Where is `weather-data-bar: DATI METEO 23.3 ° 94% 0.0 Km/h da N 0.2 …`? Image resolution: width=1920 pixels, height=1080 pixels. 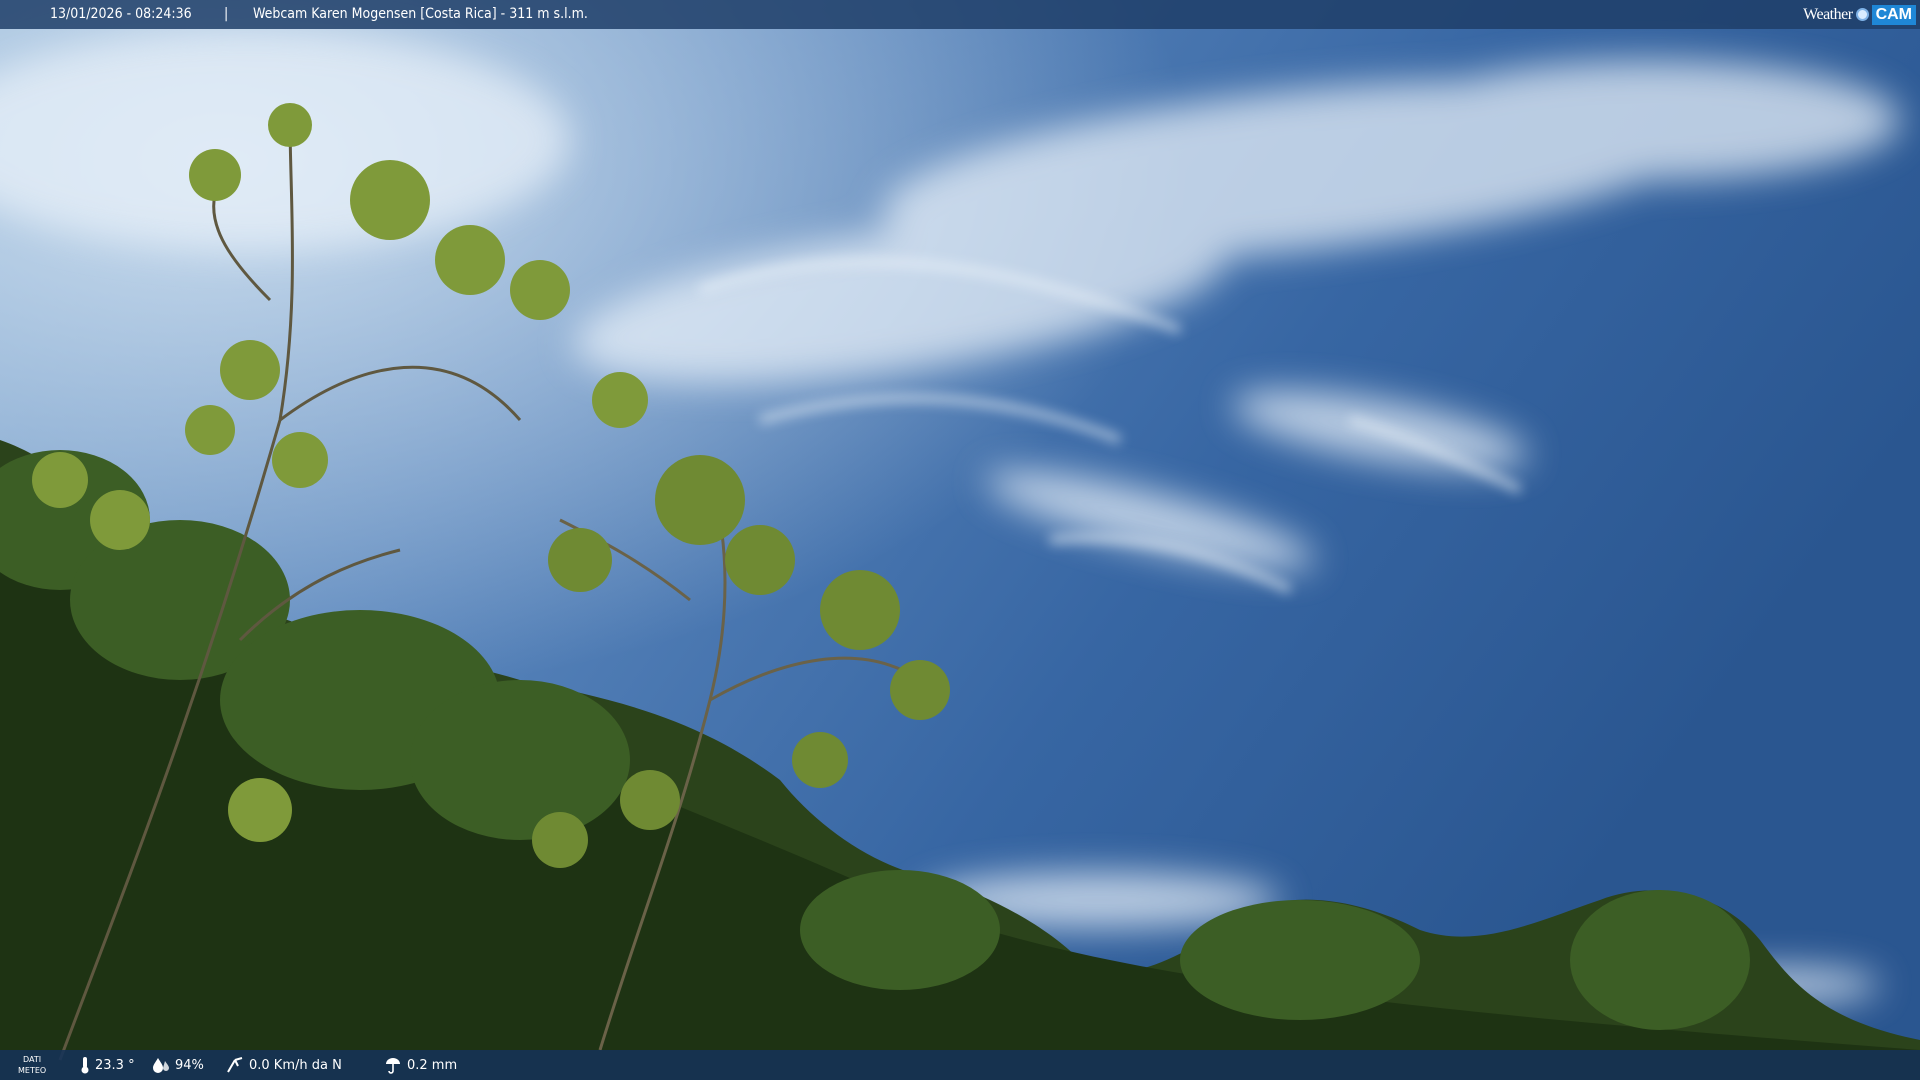 weather-data-bar: DATI METEO 23.3 ° 94% 0.0 Km/h da N 0.2 … is located at coordinates (960, 1065).